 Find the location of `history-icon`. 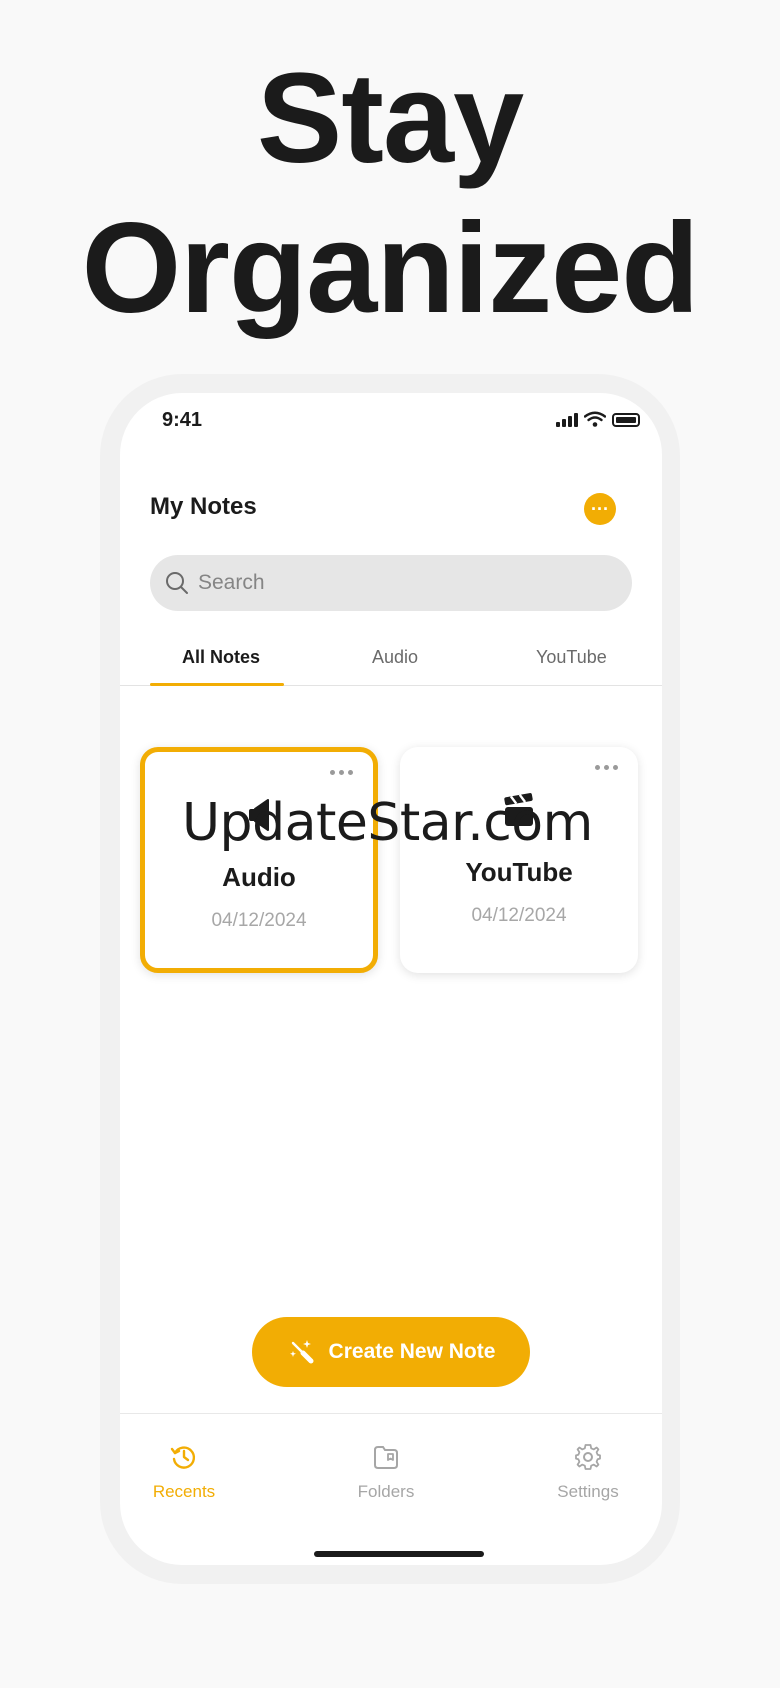

history-icon is located at coordinates (183, 1457).